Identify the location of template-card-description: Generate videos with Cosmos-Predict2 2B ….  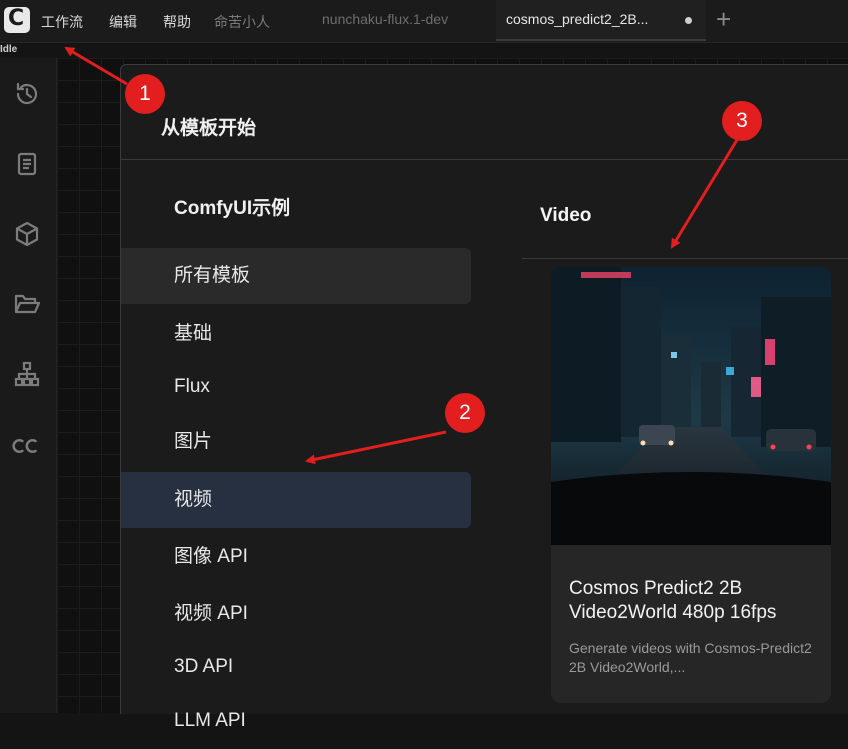
(690, 657).